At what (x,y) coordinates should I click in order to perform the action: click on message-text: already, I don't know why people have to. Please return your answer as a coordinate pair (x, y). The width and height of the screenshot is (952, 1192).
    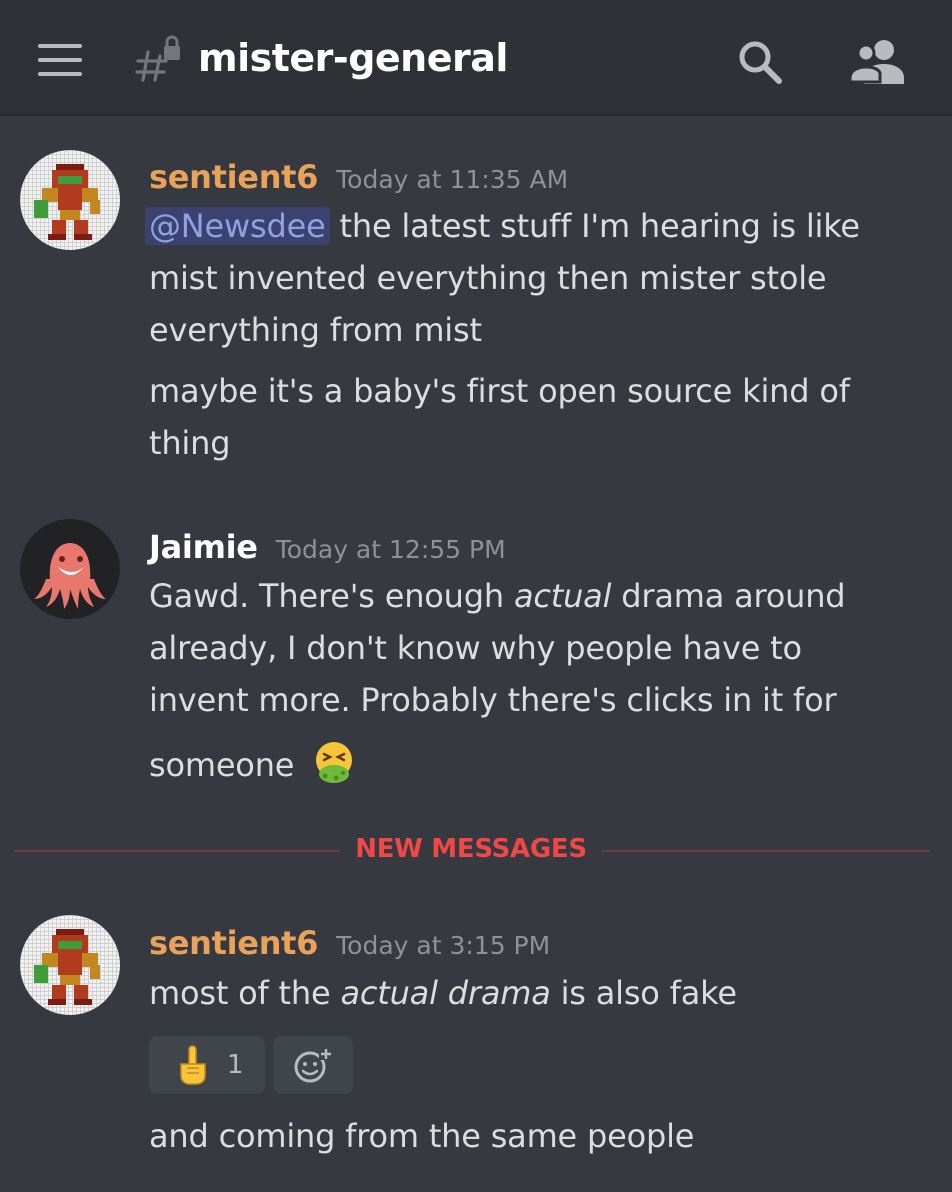
    Looking at the image, I should click on (475, 648).